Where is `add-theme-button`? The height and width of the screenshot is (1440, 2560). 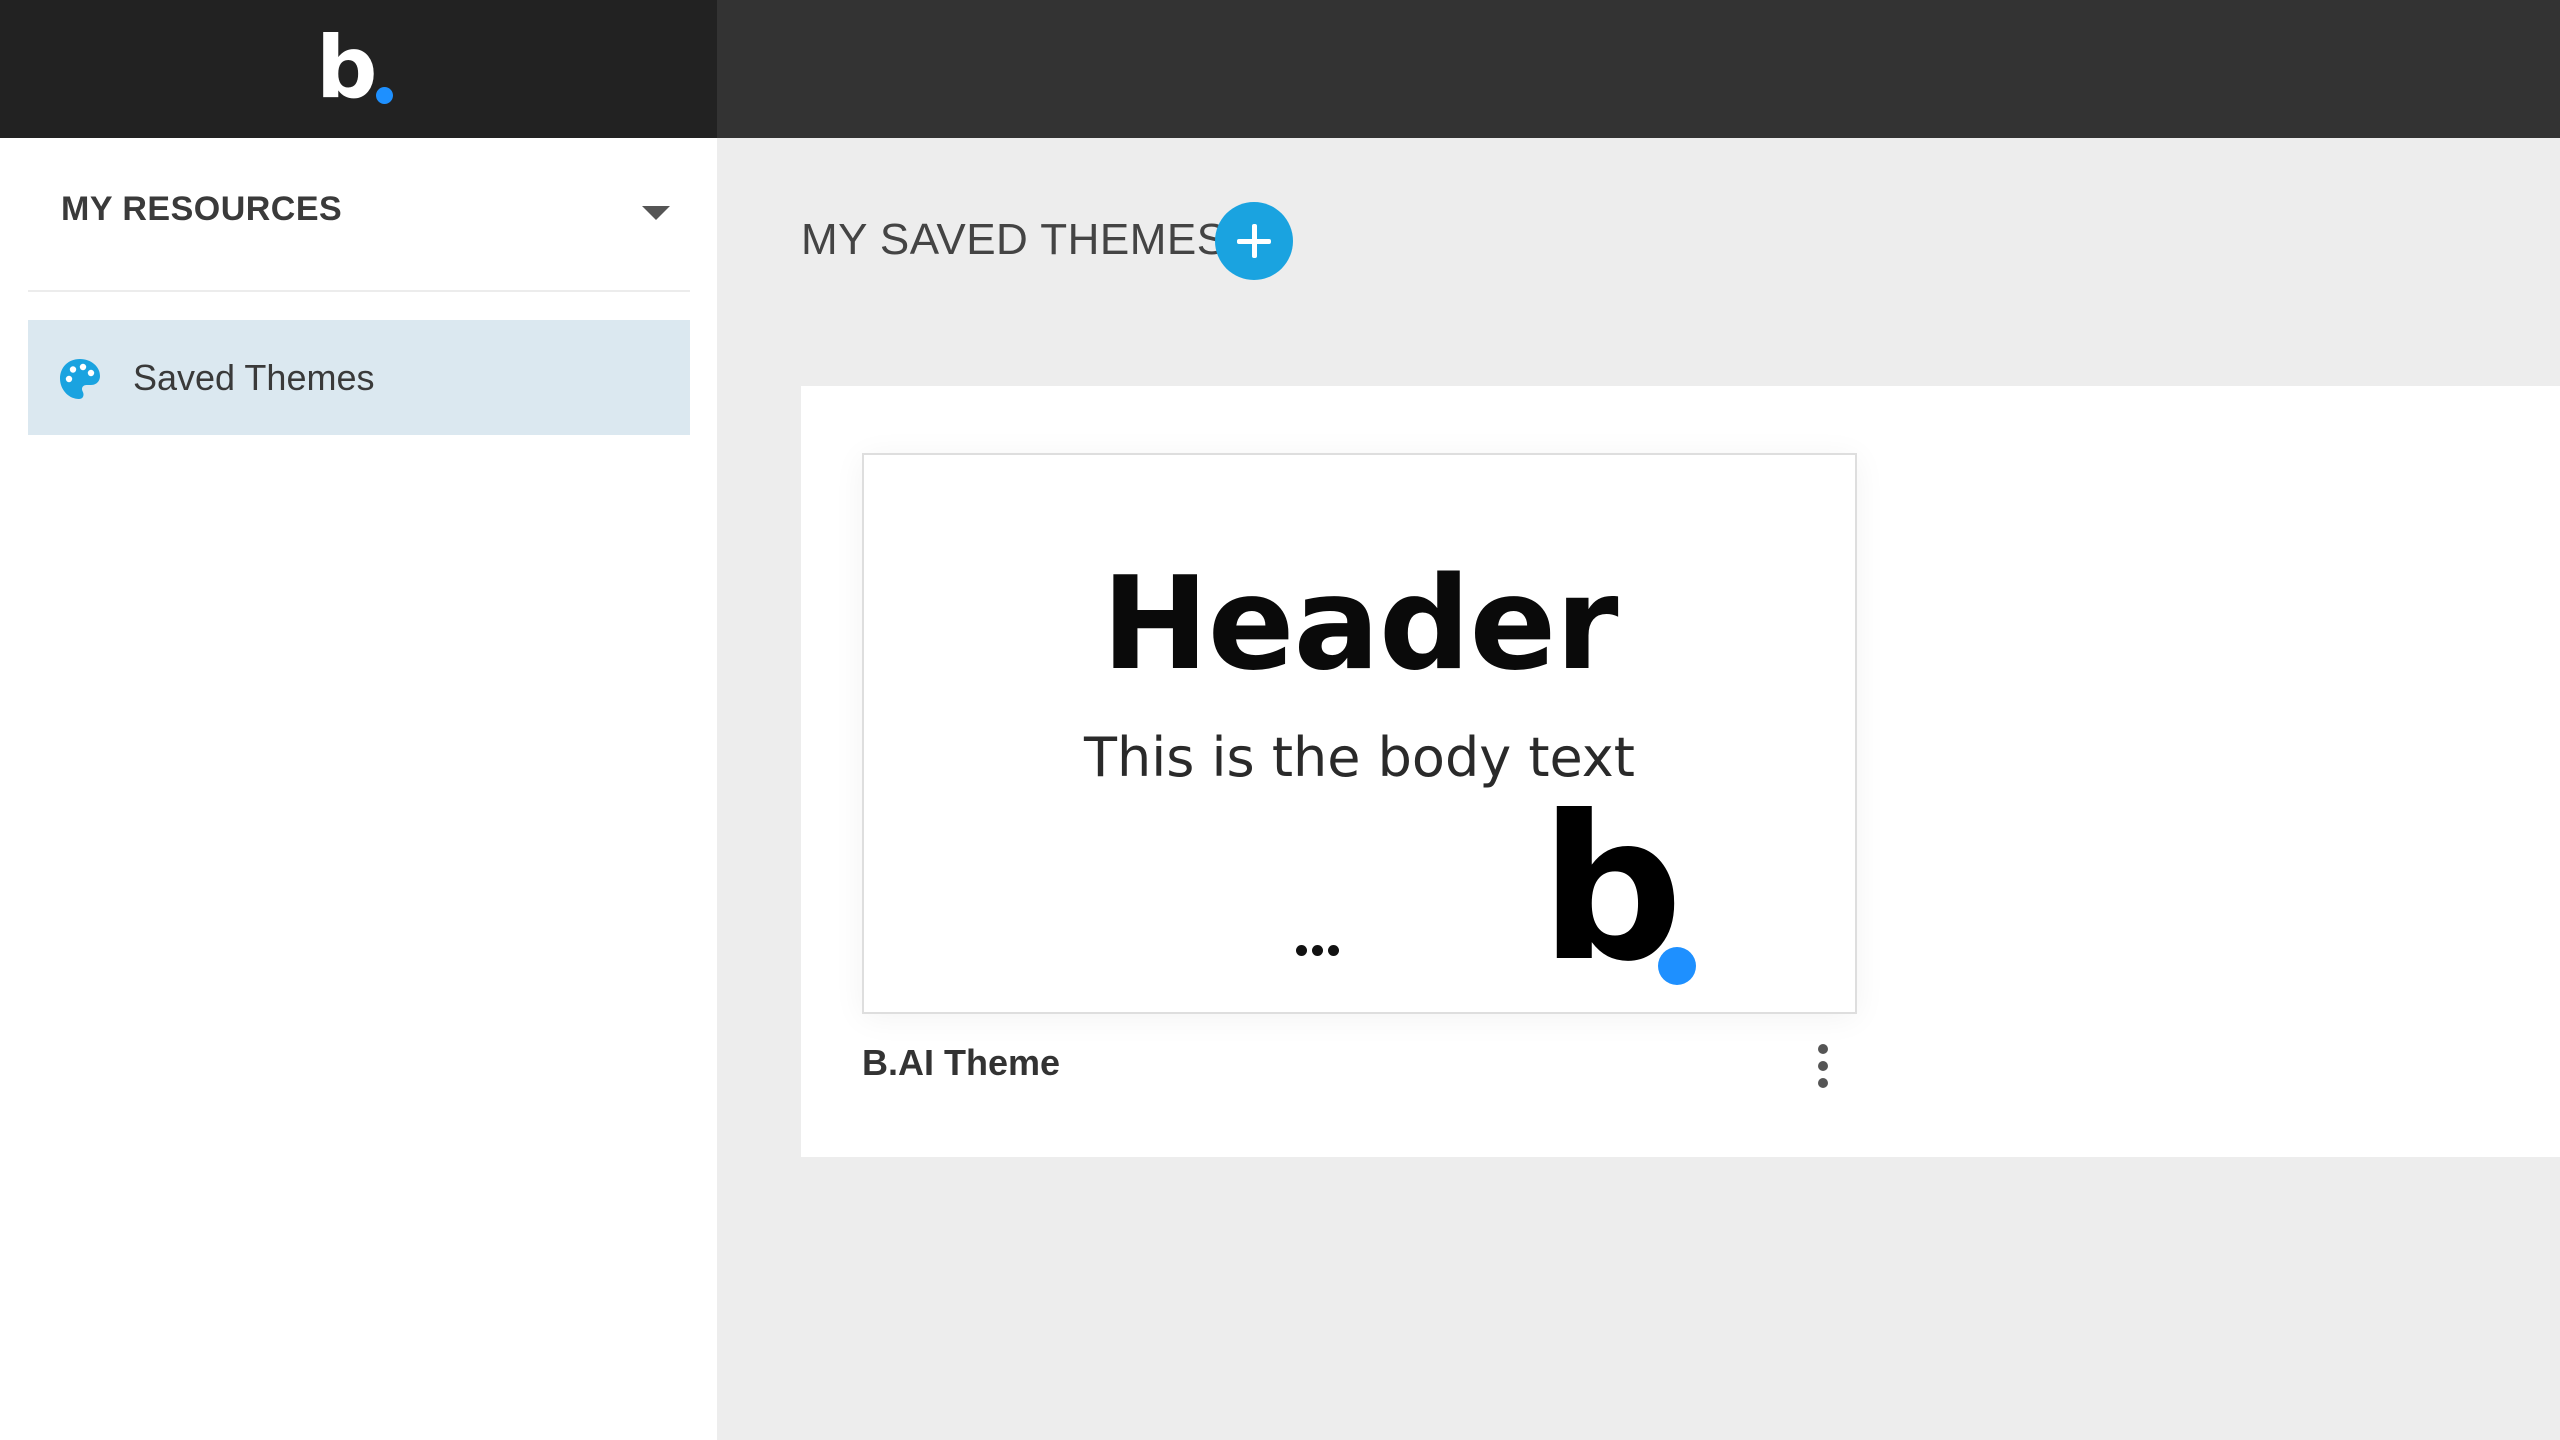 add-theme-button is located at coordinates (1254, 241).